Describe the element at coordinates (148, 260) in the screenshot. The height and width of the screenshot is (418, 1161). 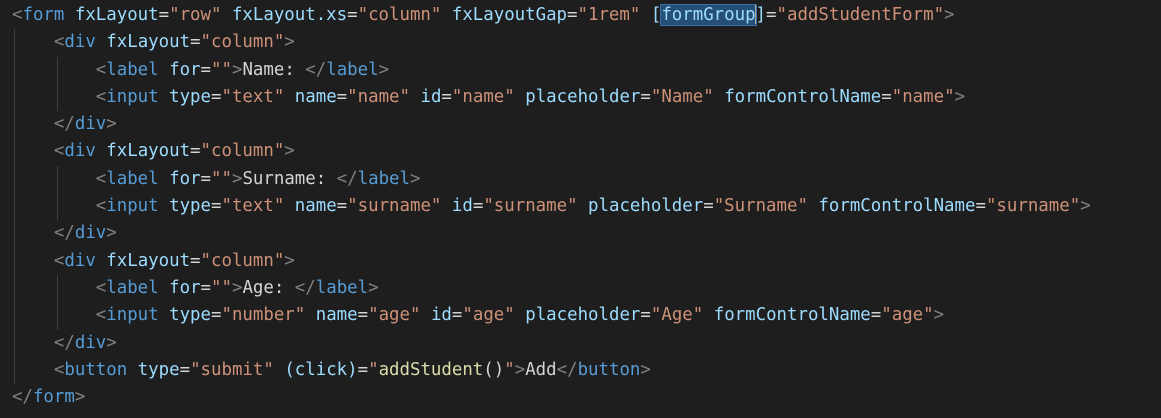
I see `code-token: fxLayout` at that location.